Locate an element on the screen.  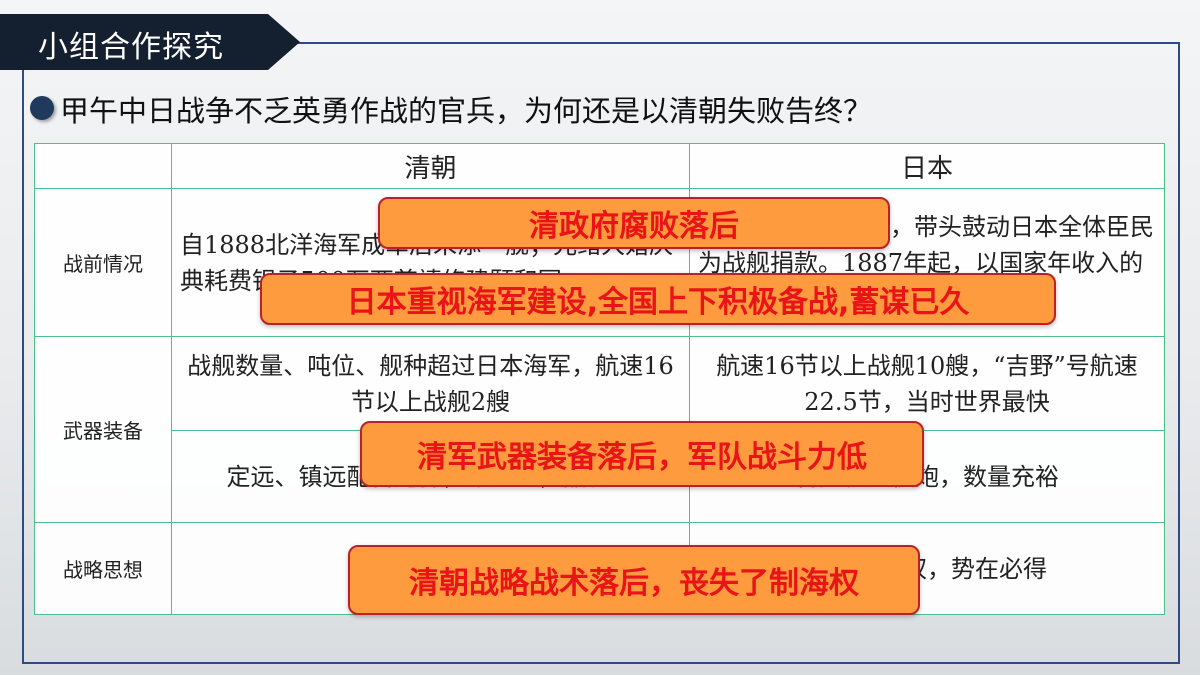
row-label-strategy: 战略思想 is located at coordinates (103, 568).